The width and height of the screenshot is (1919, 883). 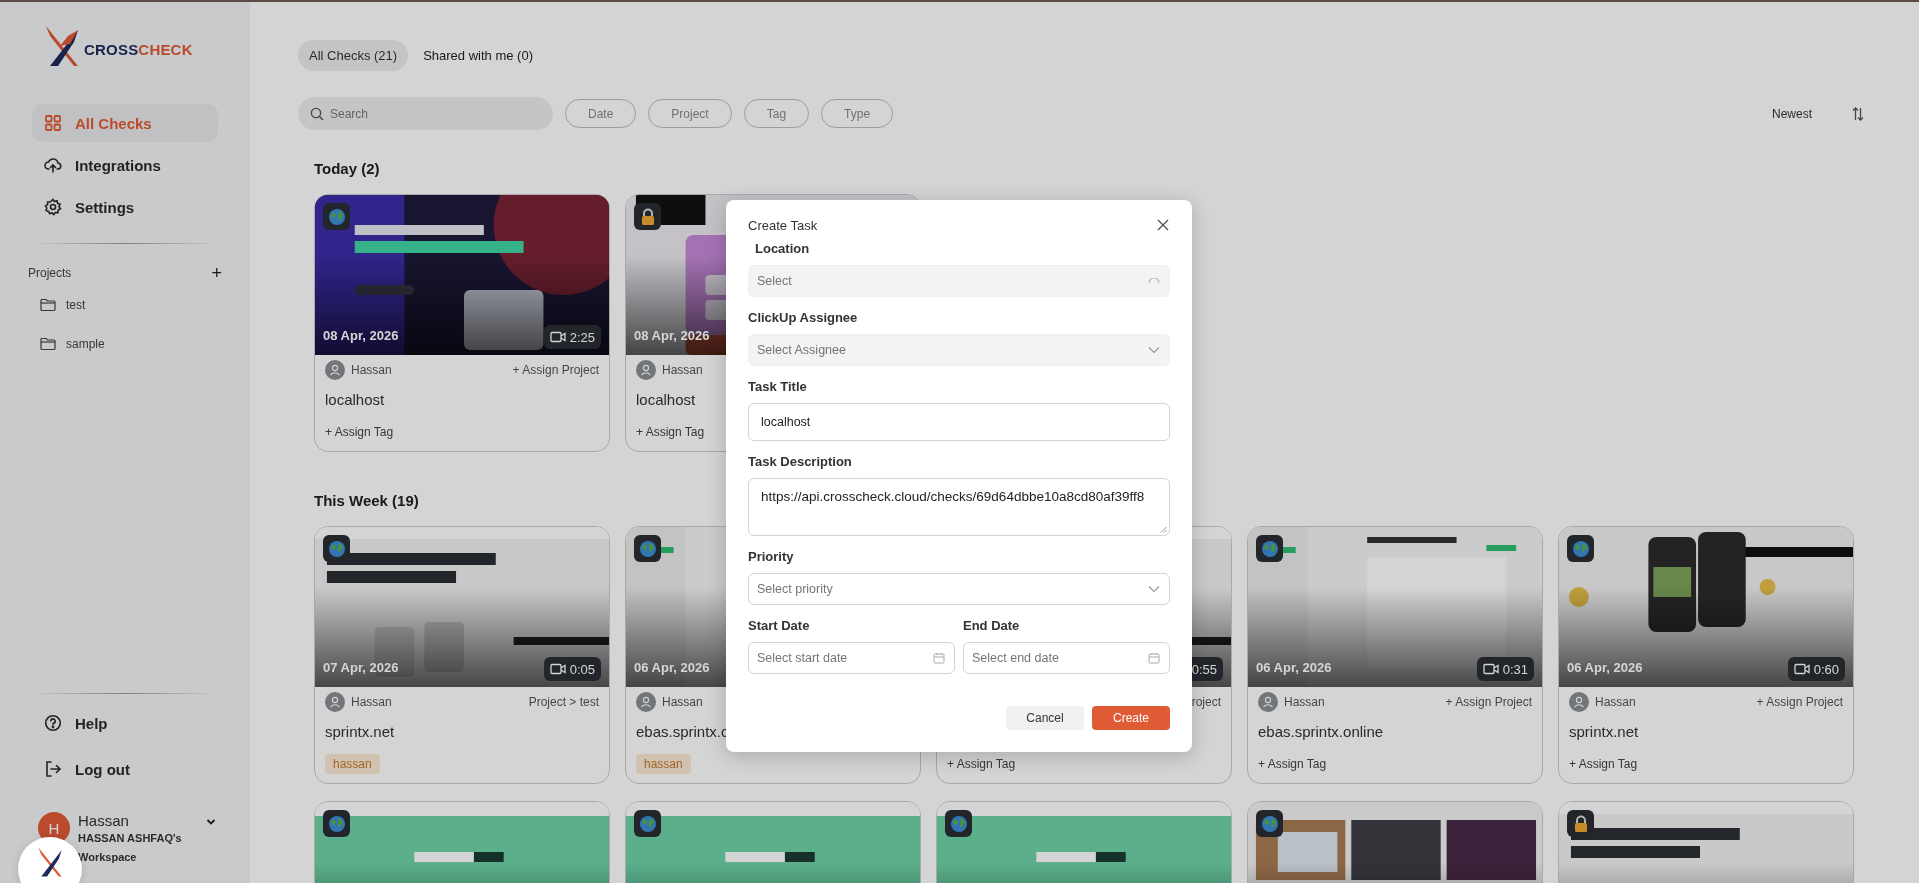 I want to click on tab: All Checks (21), so click(x=353, y=55).